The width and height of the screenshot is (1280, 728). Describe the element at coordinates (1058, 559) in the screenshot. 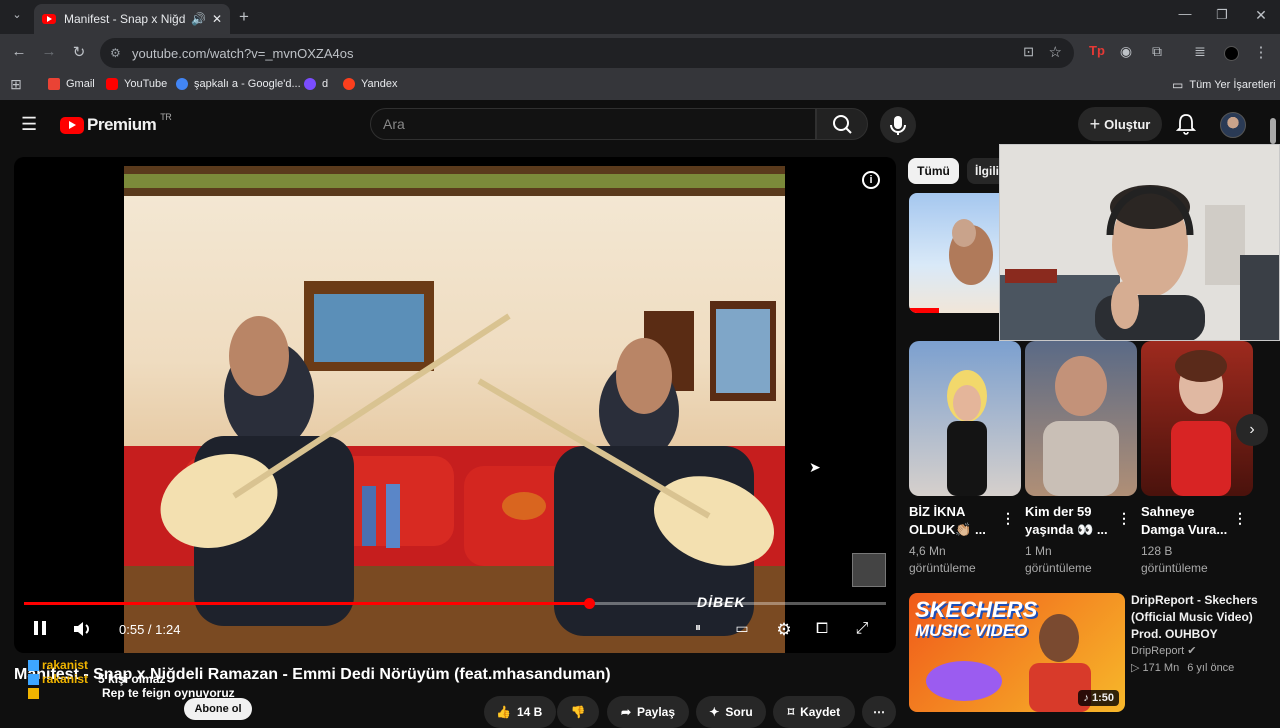

I see `short-views: 1 Mn görüntüleme` at that location.